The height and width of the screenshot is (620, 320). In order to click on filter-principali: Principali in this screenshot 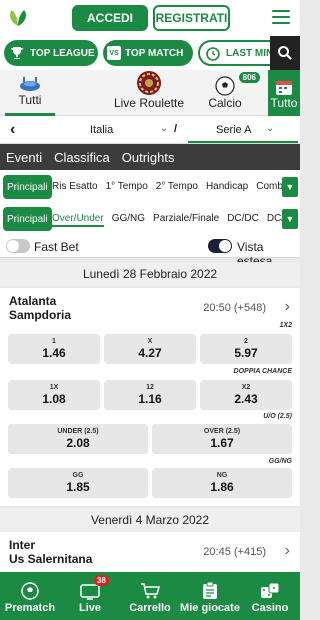, I will do `click(27, 187)`.